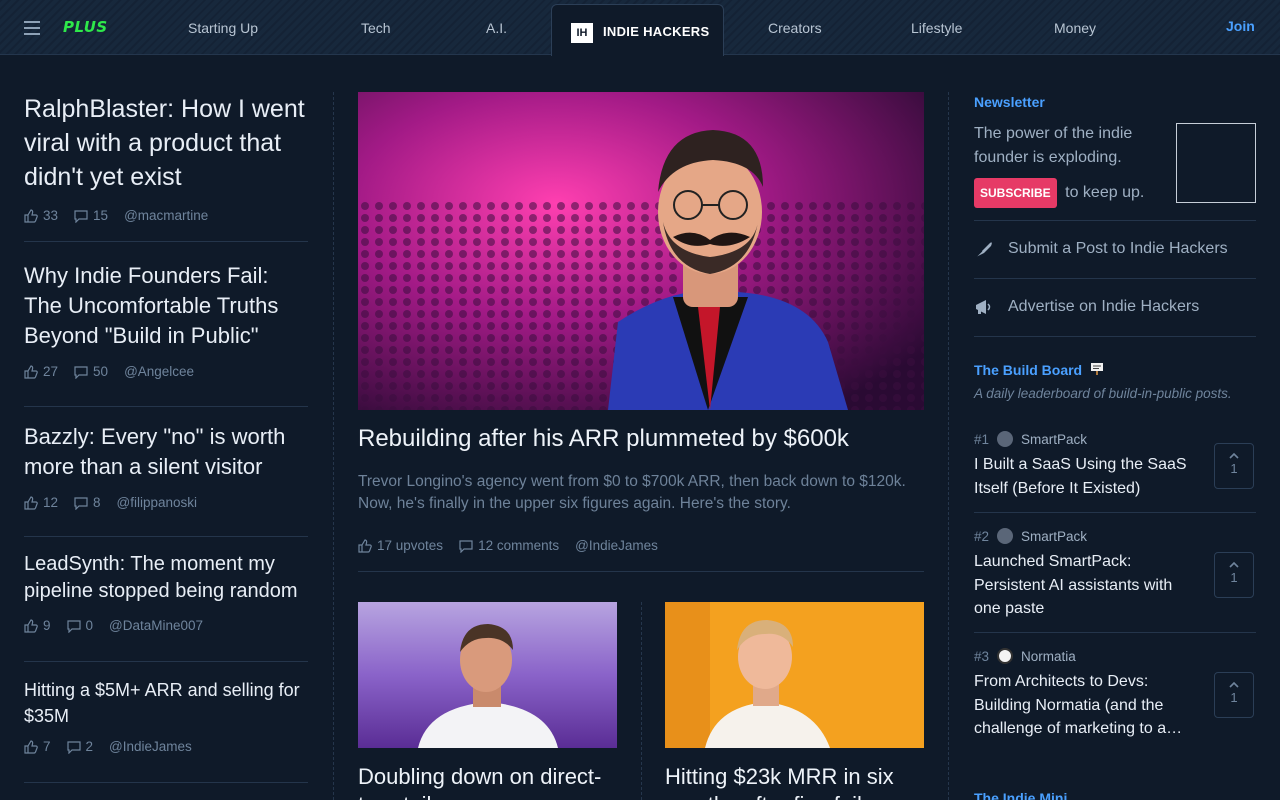 This screenshot has width=1280, height=800. Describe the element at coordinates (51, 502) in the screenshot. I see `upvote-count: 12` at that location.